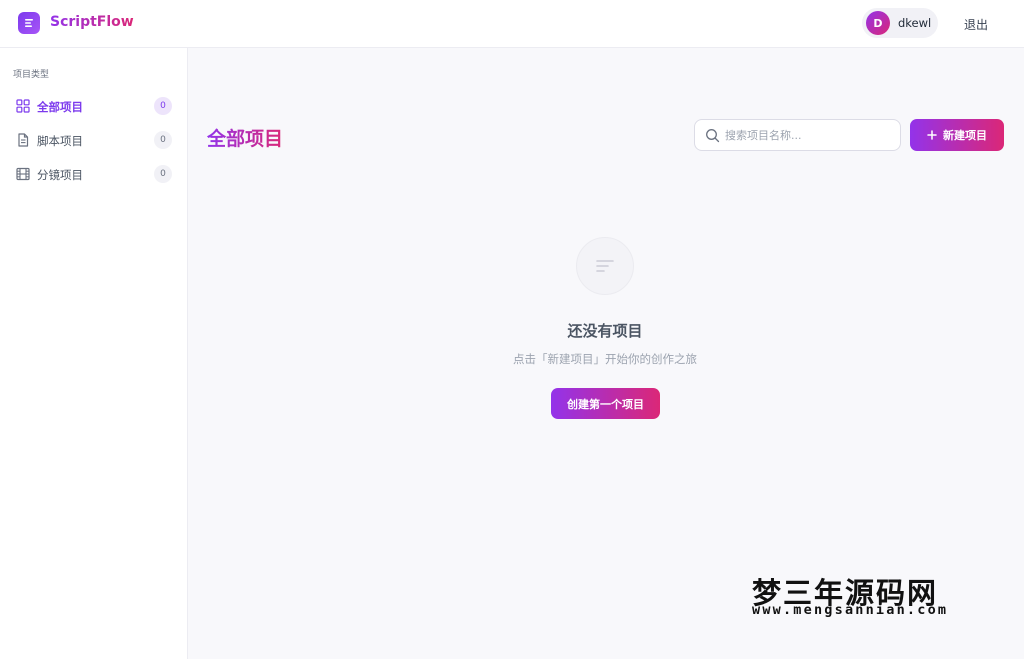  What do you see at coordinates (965, 136) in the screenshot?
I see `new-project-label: 新建项目` at bounding box center [965, 136].